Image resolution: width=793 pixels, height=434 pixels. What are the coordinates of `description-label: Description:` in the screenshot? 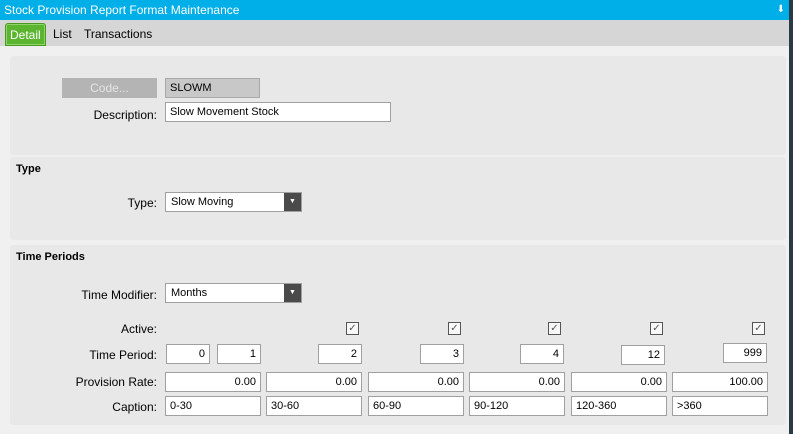 It's located at (125, 115).